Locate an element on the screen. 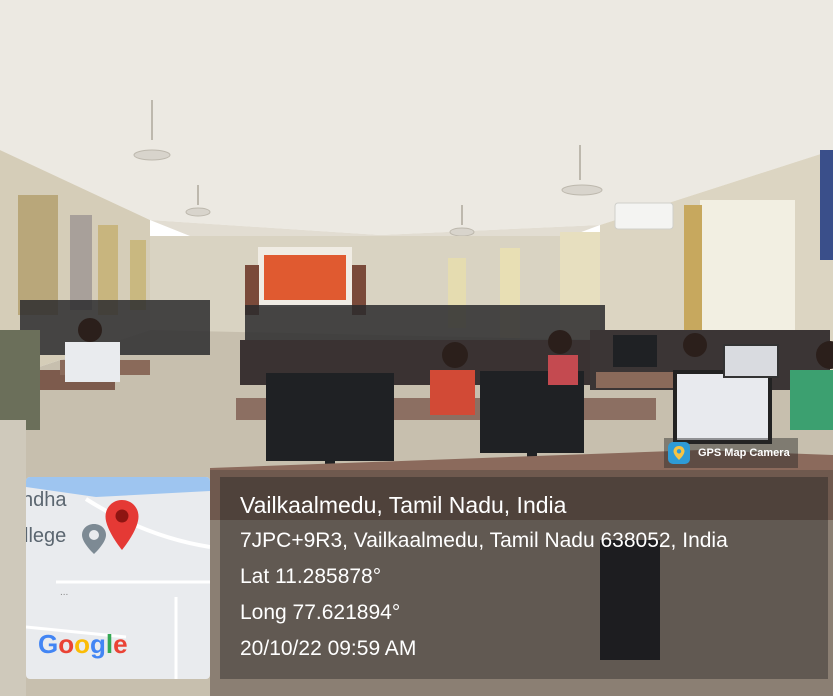 The image size is (833, 696). map-thumbnail: ... ndha llege Google is located at coordinates (118, 578).